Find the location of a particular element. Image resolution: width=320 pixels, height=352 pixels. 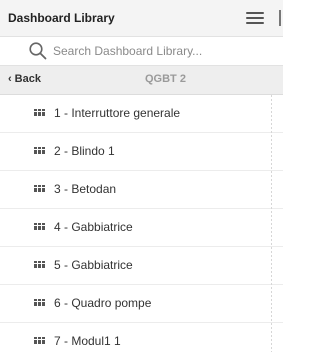

hamburger-menu-icon is located at coordinates (255, 18).